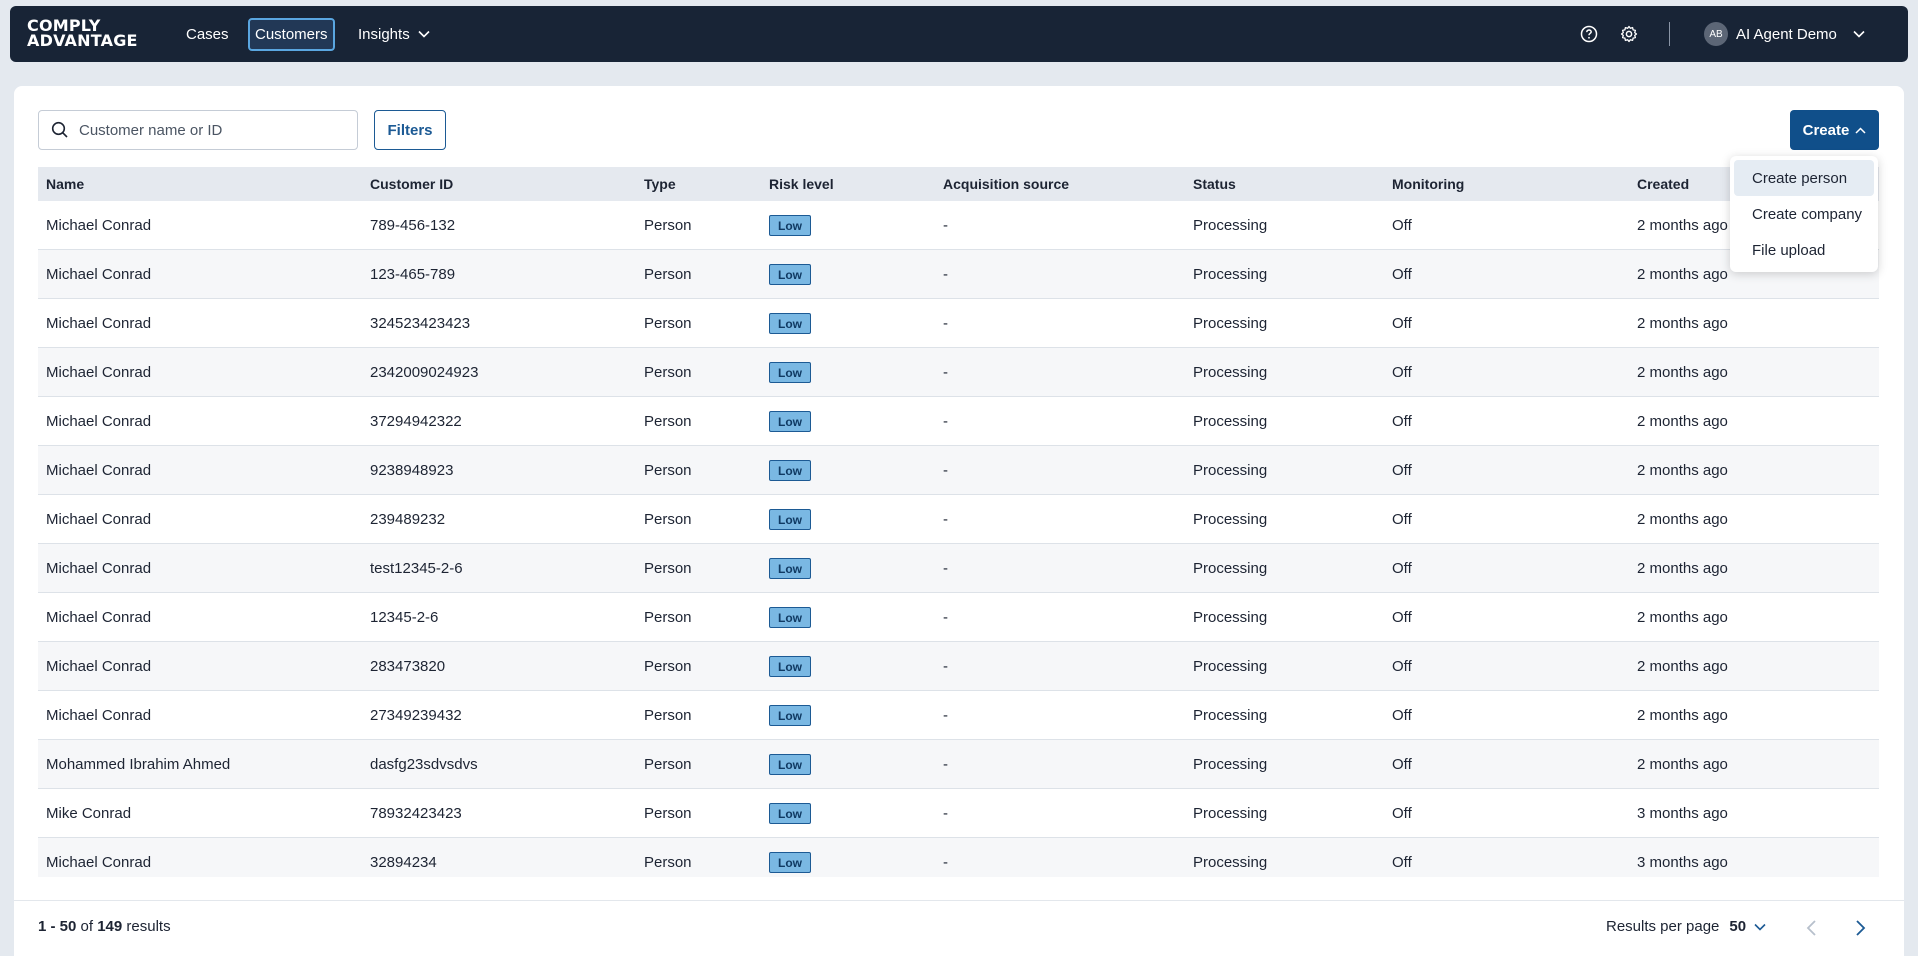 The height and width of the screenshot is (956, 1918). I want to click on comply-advantage-logo: COMPLY ADVANTAGE, so click(82, 34).